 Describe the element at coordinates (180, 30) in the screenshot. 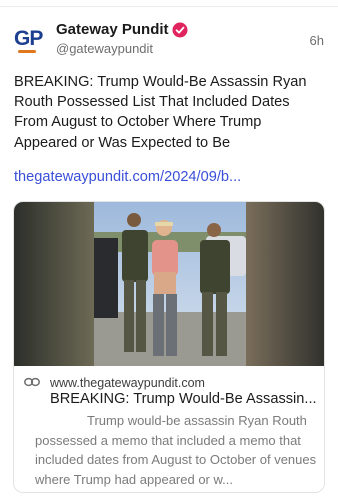

I see `verified-badge-icon` at that location.